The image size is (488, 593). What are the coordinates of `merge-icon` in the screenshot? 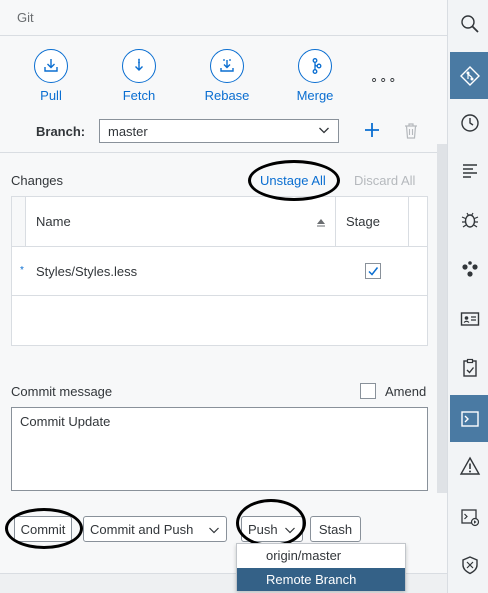 It's located at (315, 66).